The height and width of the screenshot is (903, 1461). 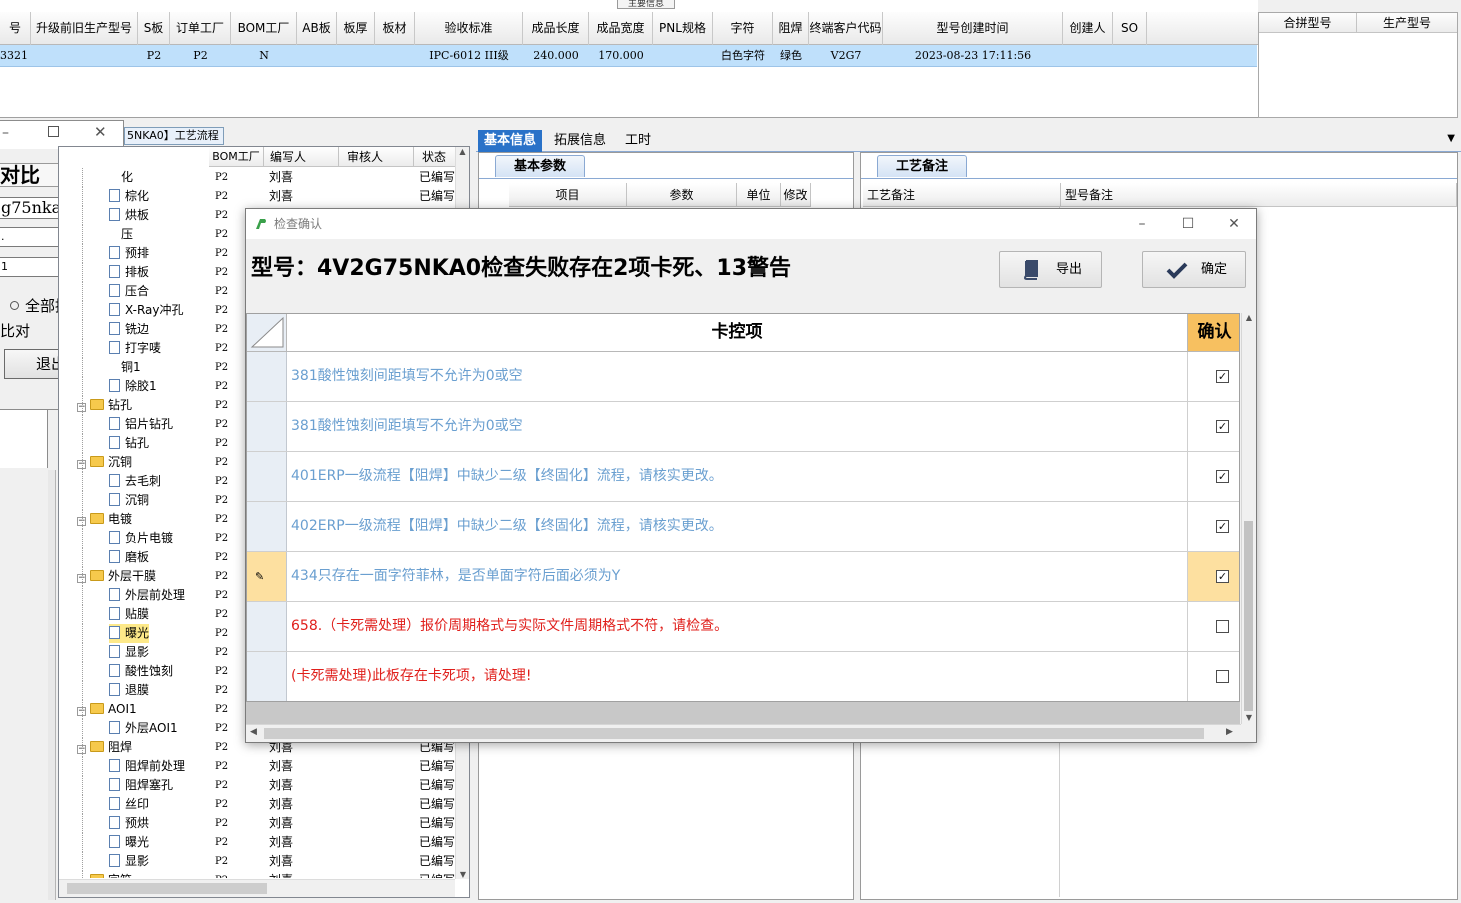 I want to click on model-grid-col-header: 字符, so click(x=743, y=28).